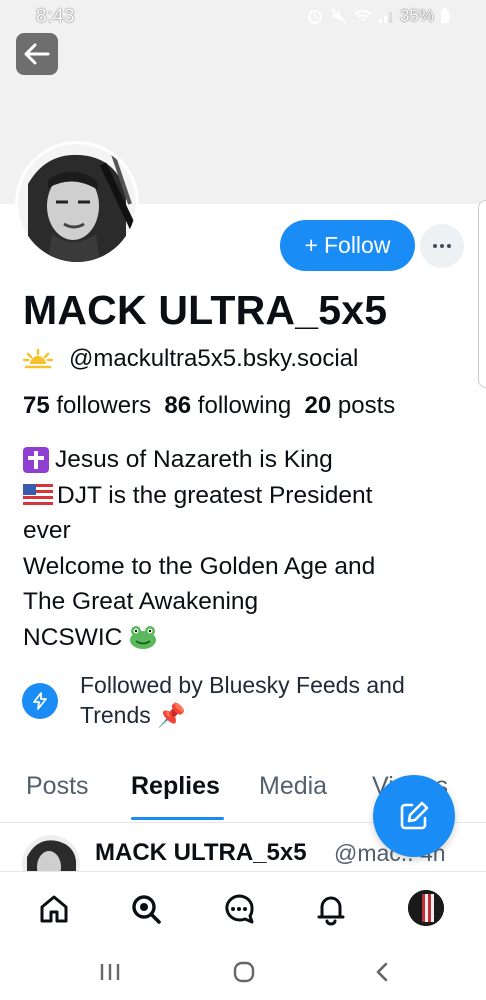 This screenshot has height=1000, width=486. Describe the element at coordinates (51, 853) in the screenshot. I see `post-author-avatar` at that location.